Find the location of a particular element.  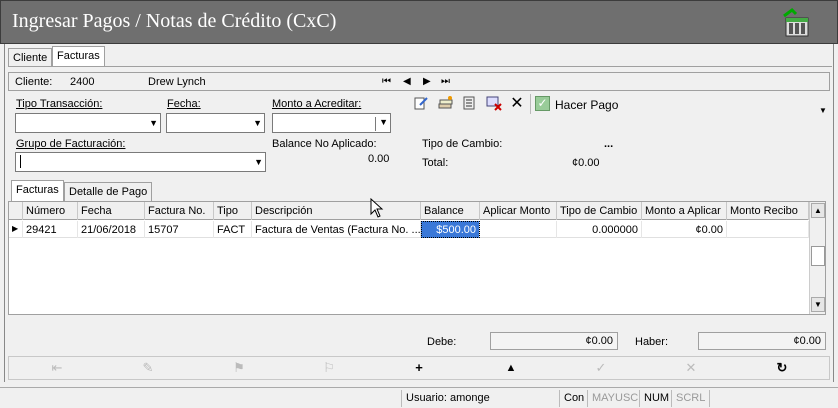

status-user: Usuario: amonge is located at coordinates (481, 398).